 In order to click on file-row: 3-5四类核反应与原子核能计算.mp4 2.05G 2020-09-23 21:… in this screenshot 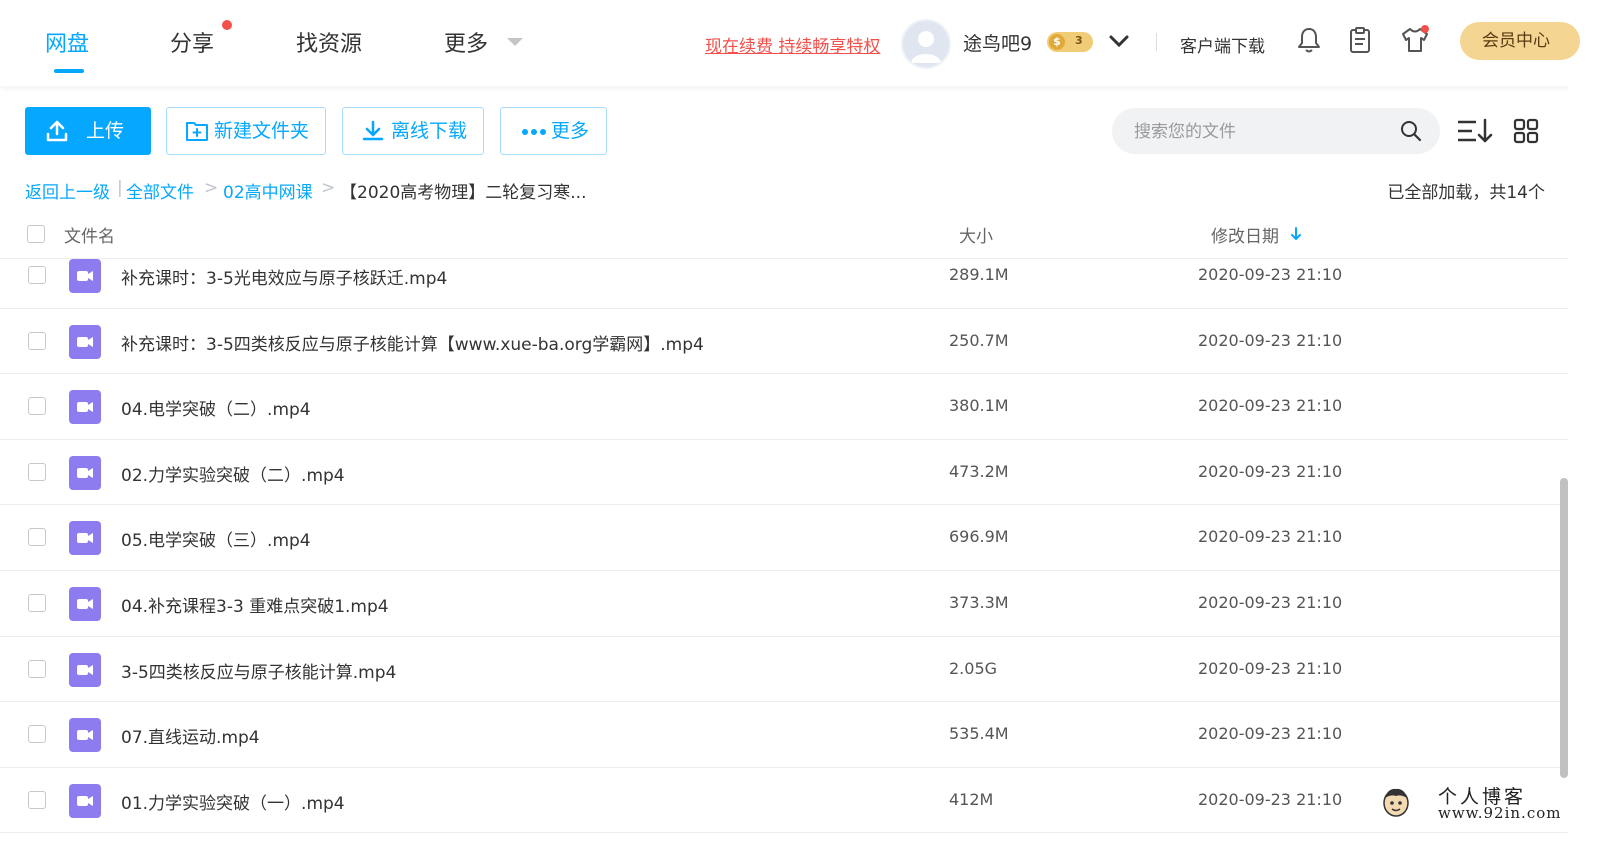, I will do `click(784, 670)`.